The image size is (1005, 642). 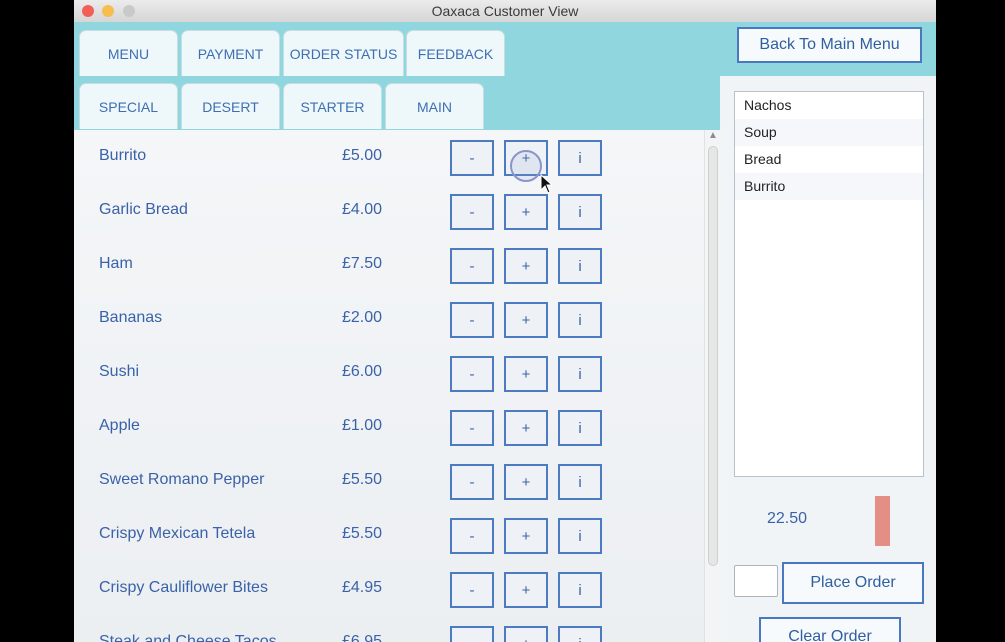 I want to click on menu-item-price: £4.95, so click(x=362, y=587).